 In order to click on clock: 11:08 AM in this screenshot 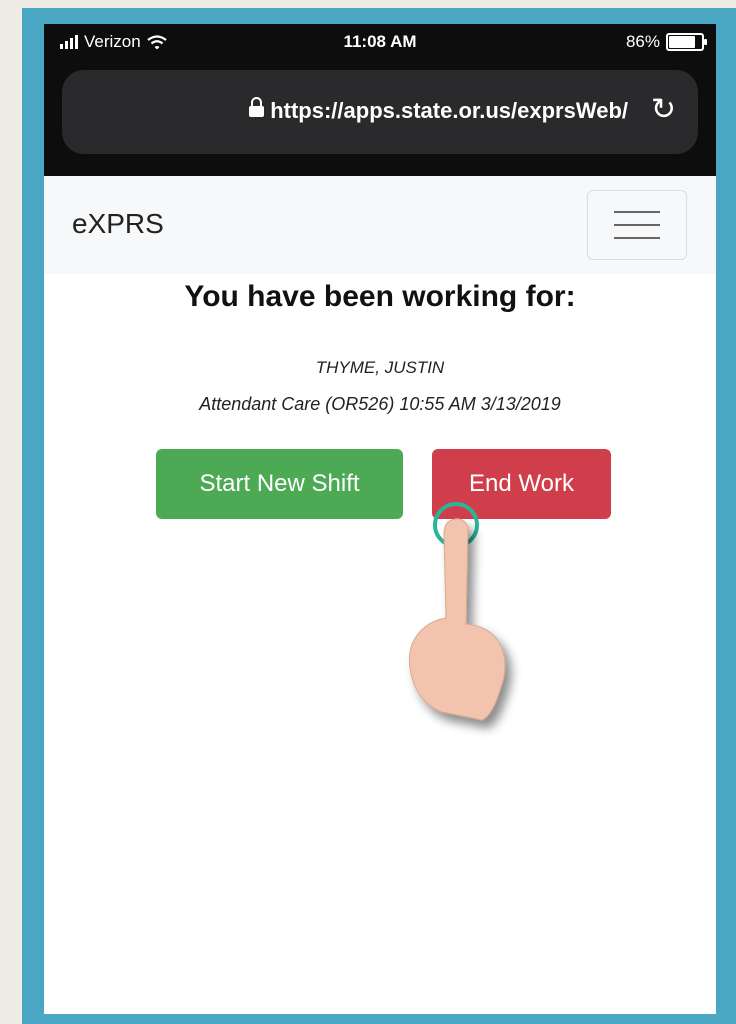, I will do `click(380, 41)`.